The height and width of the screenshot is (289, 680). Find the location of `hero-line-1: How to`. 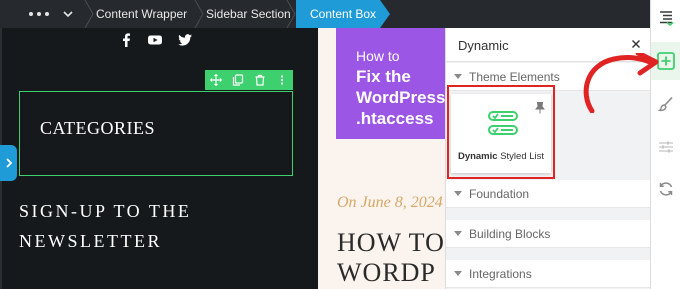

hero-line-1: How to is located at coordinates (378, 56).